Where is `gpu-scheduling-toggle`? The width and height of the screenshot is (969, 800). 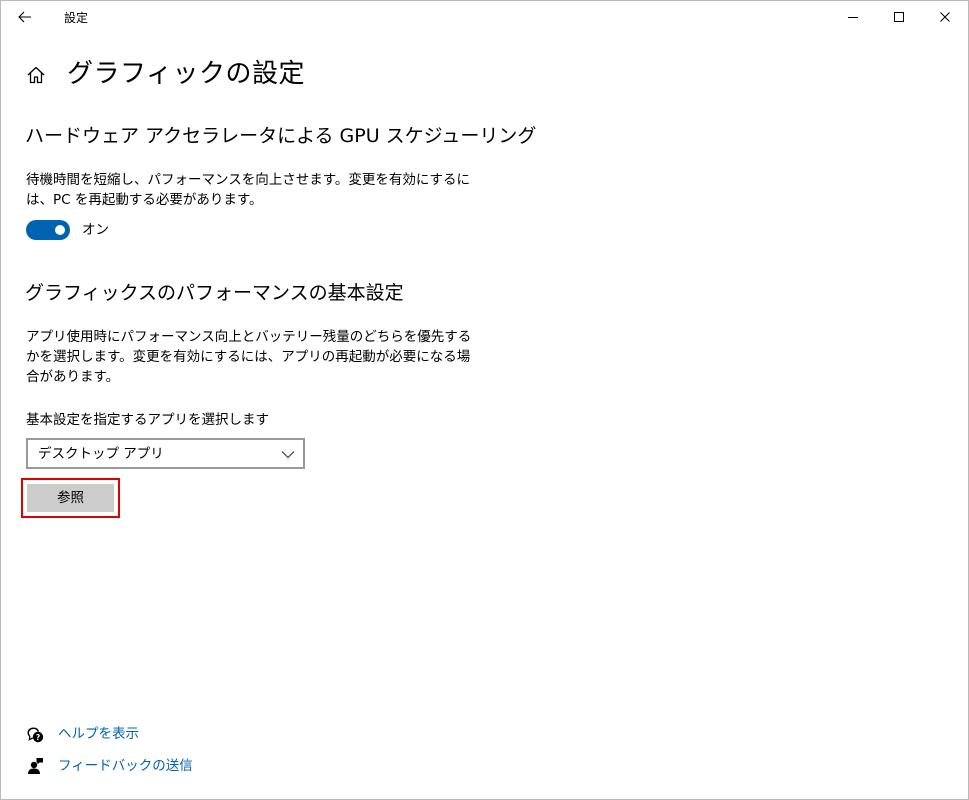
gpu-scheduling-toggle is located at coordinates (48, 230).